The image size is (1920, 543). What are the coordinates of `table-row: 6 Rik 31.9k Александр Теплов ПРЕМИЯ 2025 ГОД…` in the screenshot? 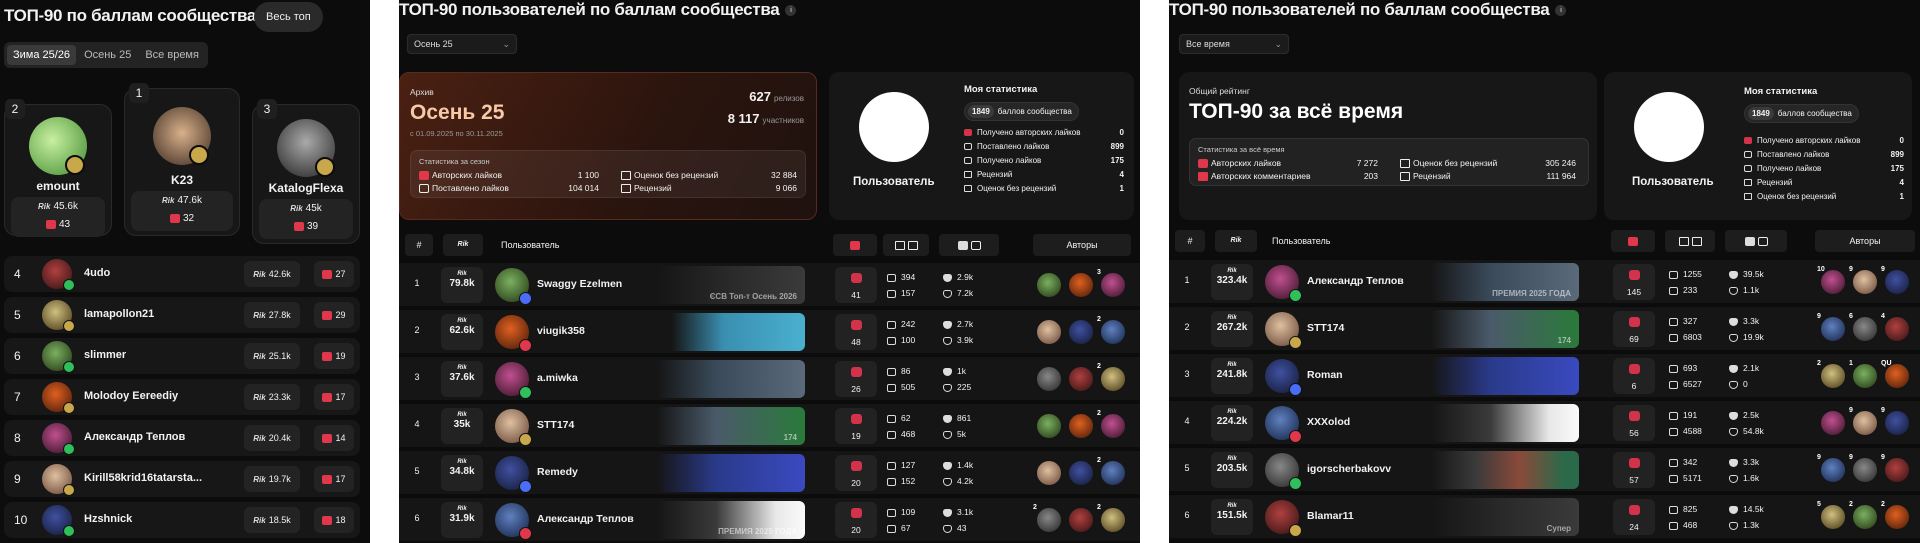 It's located at (769, 519).